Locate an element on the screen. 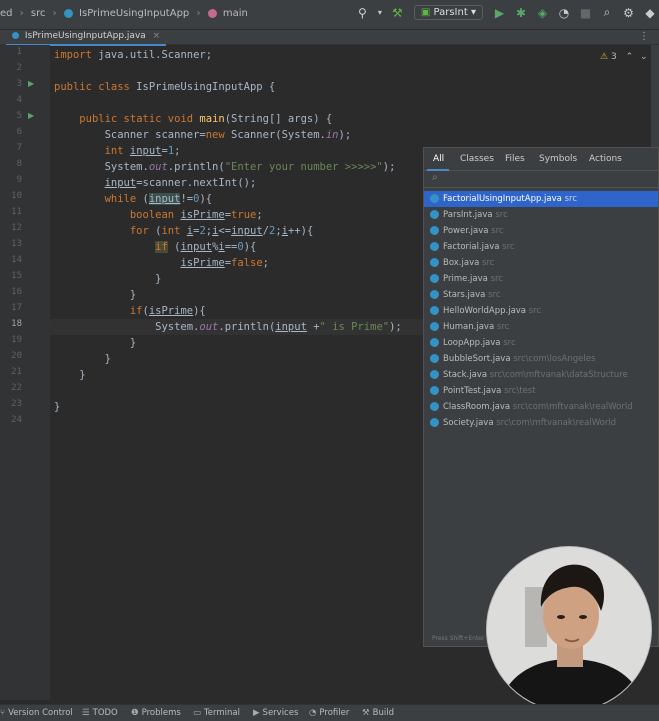 This screenshot has height=721, width=659. line-number: 3 is located at coordinates (19, 84).